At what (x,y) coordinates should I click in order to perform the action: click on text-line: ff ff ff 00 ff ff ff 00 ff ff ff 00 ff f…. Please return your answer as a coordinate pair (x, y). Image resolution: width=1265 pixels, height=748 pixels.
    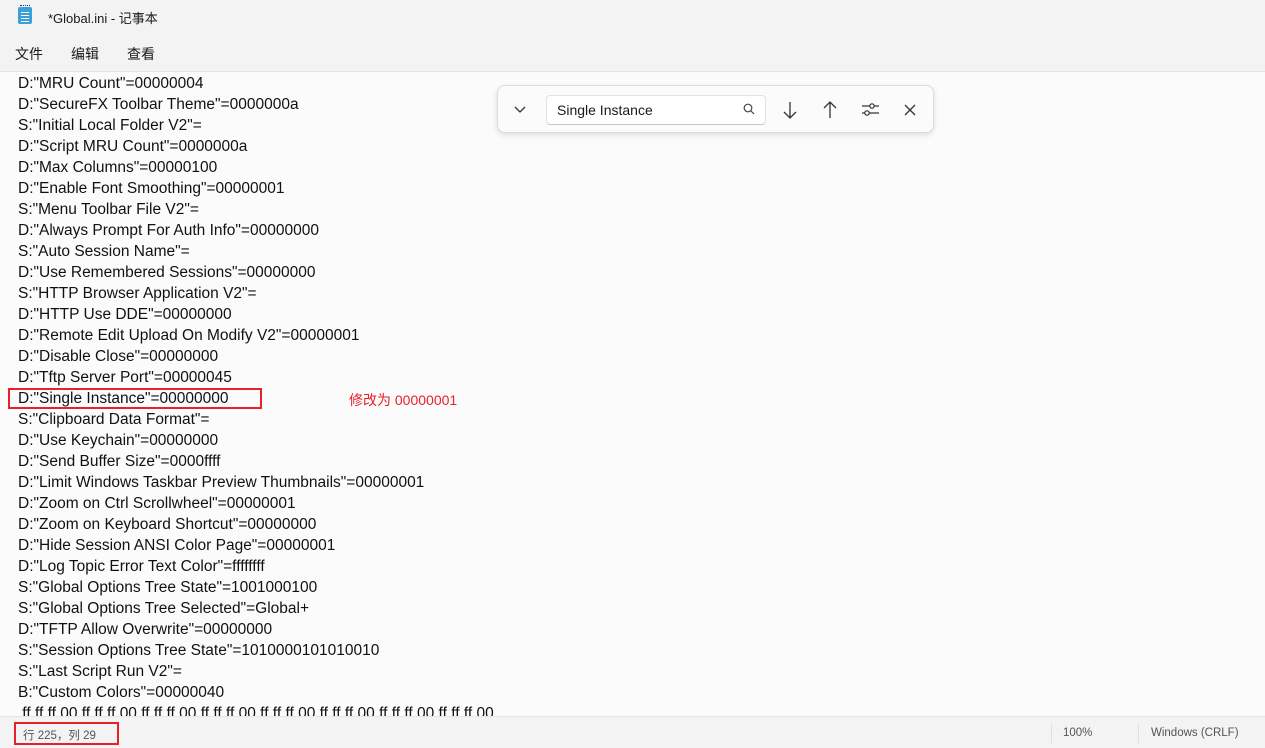
    Looking at the image, I should click on (256, 710).